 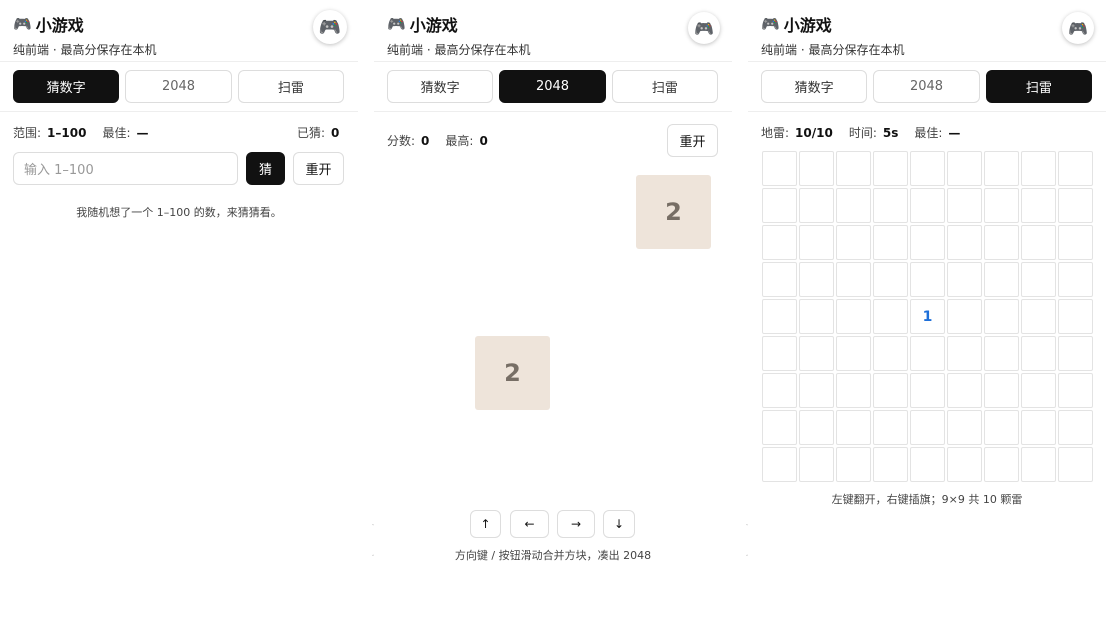 What do you see at coordinates (927, 316) in the screenshot?
I see `mine-cell: 1` at bounding box center [927, 316].